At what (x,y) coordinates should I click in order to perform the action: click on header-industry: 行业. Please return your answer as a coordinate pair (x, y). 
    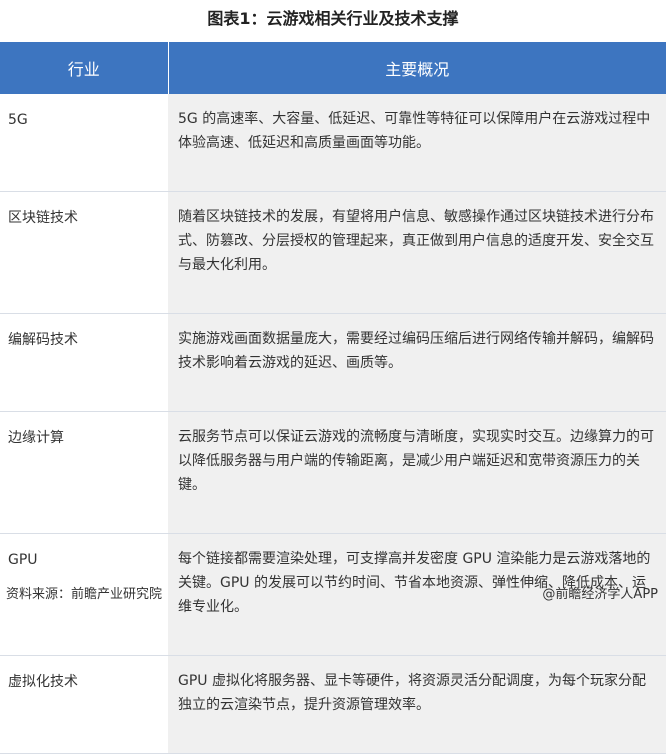
    Looking at the image, I should click on (84, 68).